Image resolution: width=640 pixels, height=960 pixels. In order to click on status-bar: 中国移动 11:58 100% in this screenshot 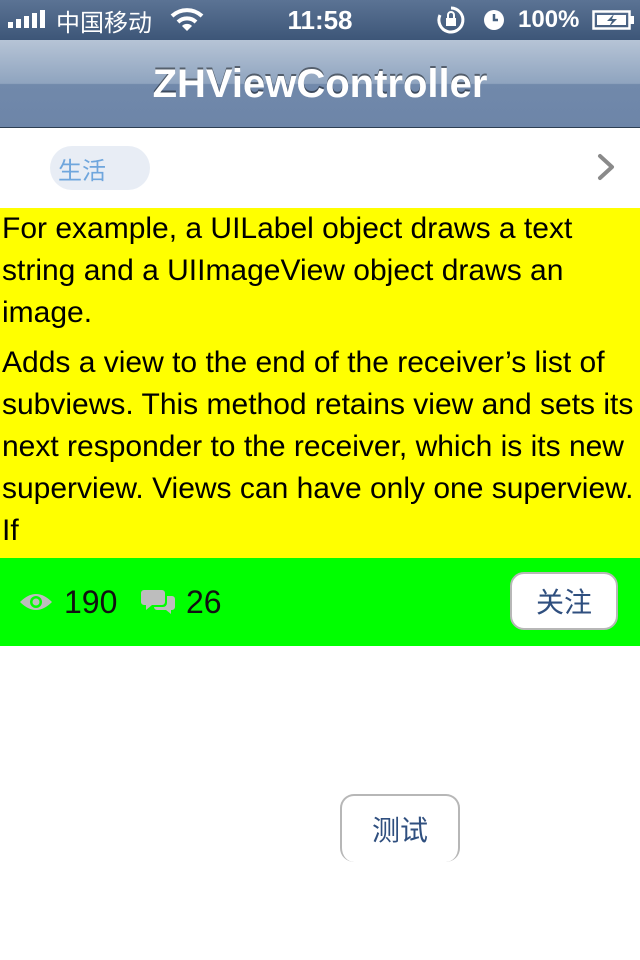, I will do `click(320, 20)`.